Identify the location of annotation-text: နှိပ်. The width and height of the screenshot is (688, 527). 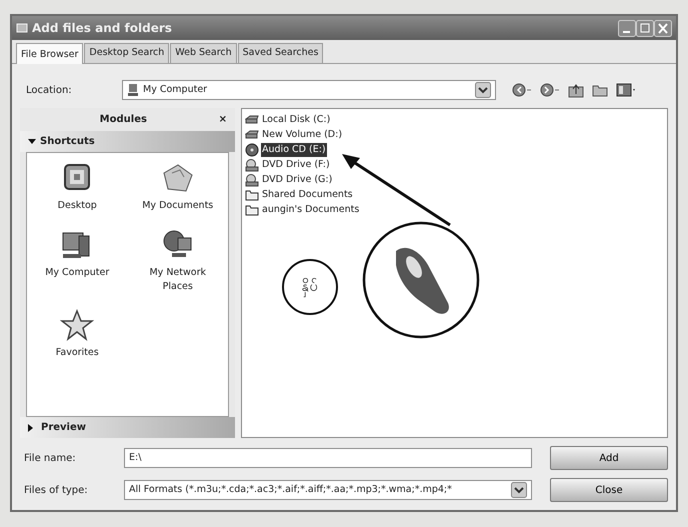
(310, 287).